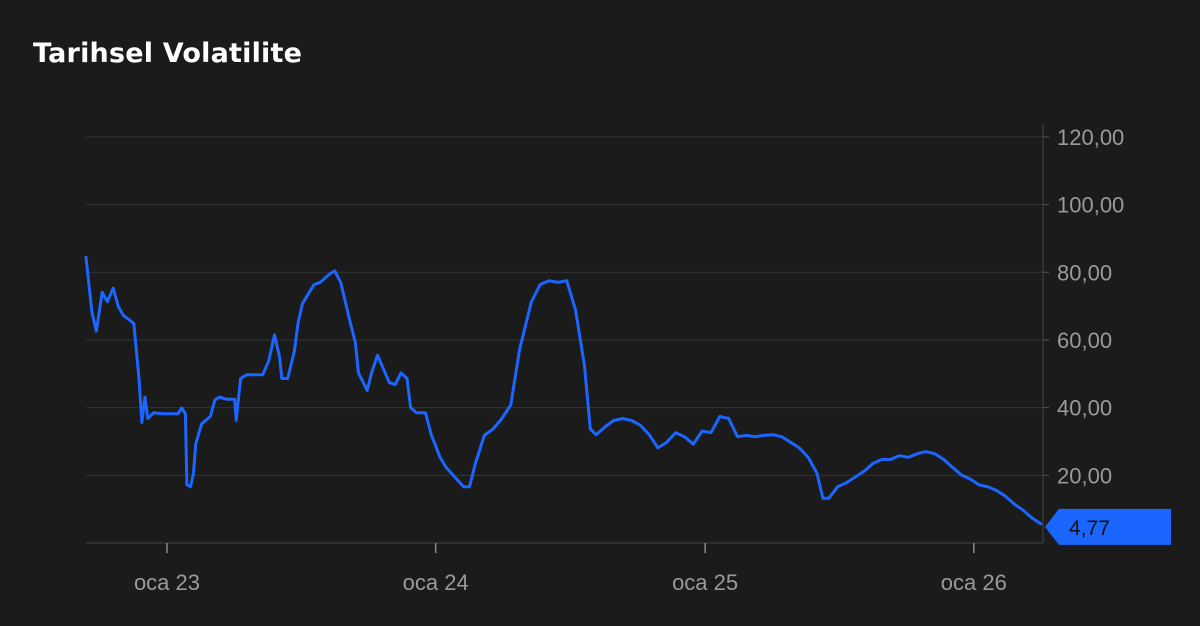 This screenshot has width=1200, height=626. What do you see at coordinates (1084, 272) in the screenshot?
I see `y-tick-label: 80,00` at bounding box center [1084, 272].